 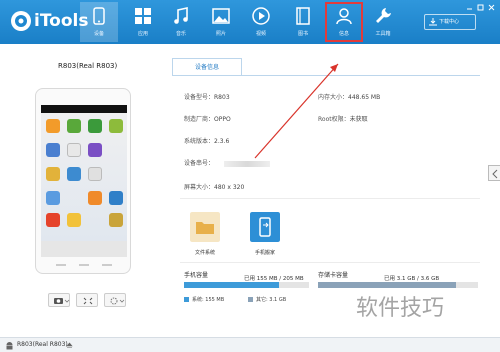 I want to click on phone-hardware-buttons, so click(x=84, y=265).